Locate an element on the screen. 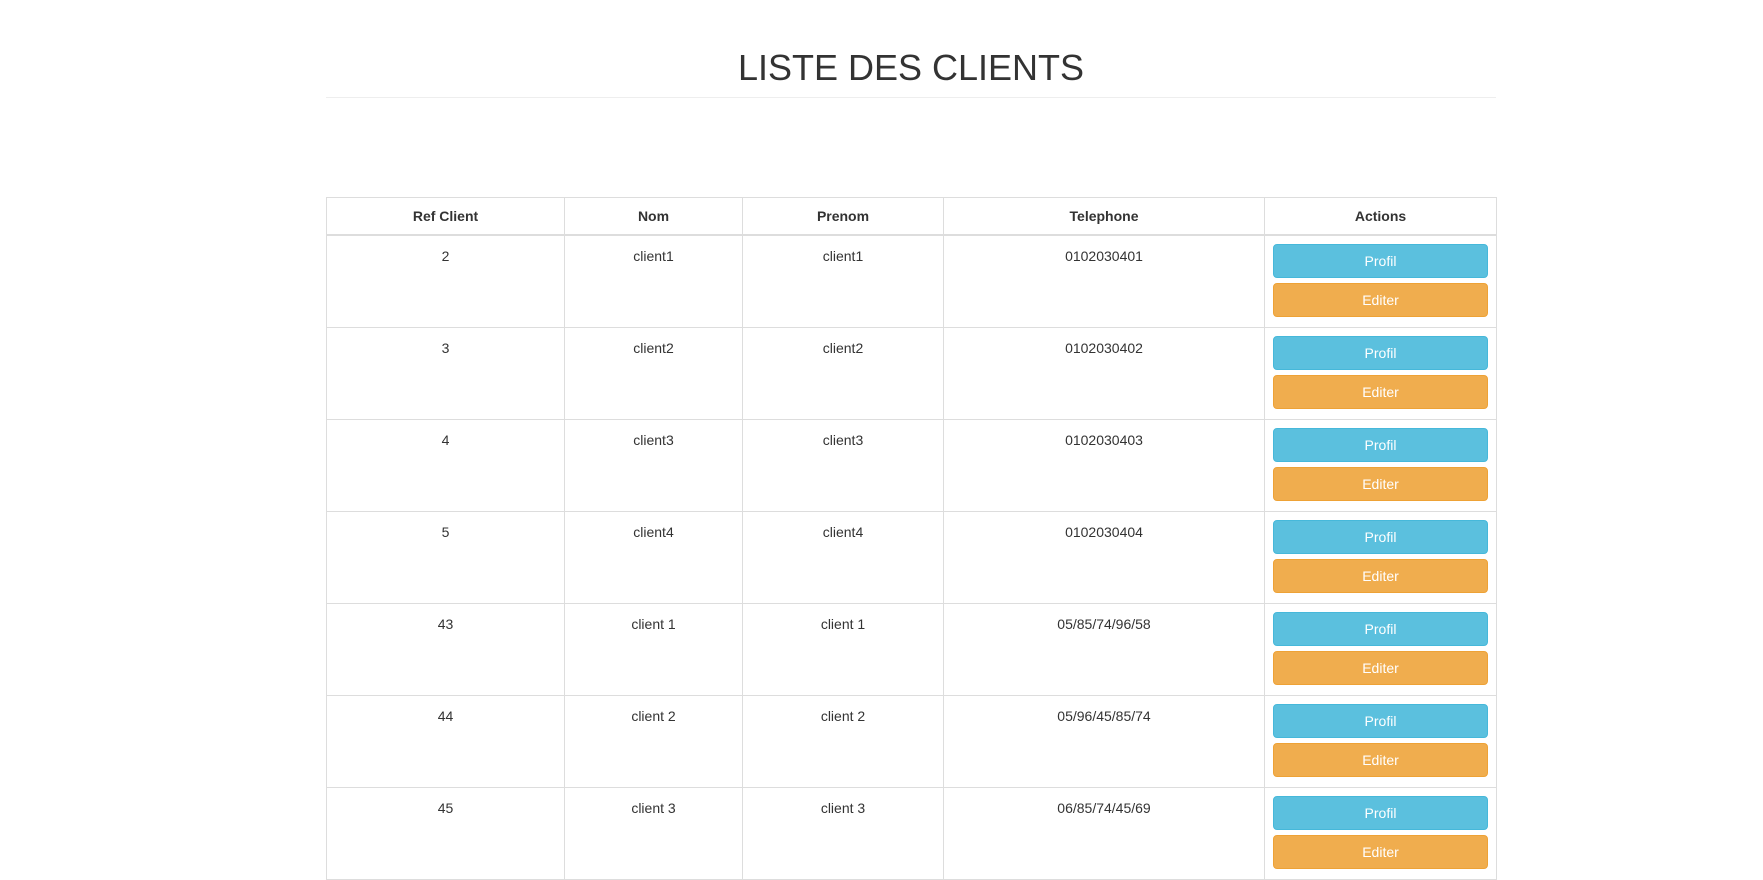  column-header-ref-client: Ref Client is located at coordinates (445, 216).